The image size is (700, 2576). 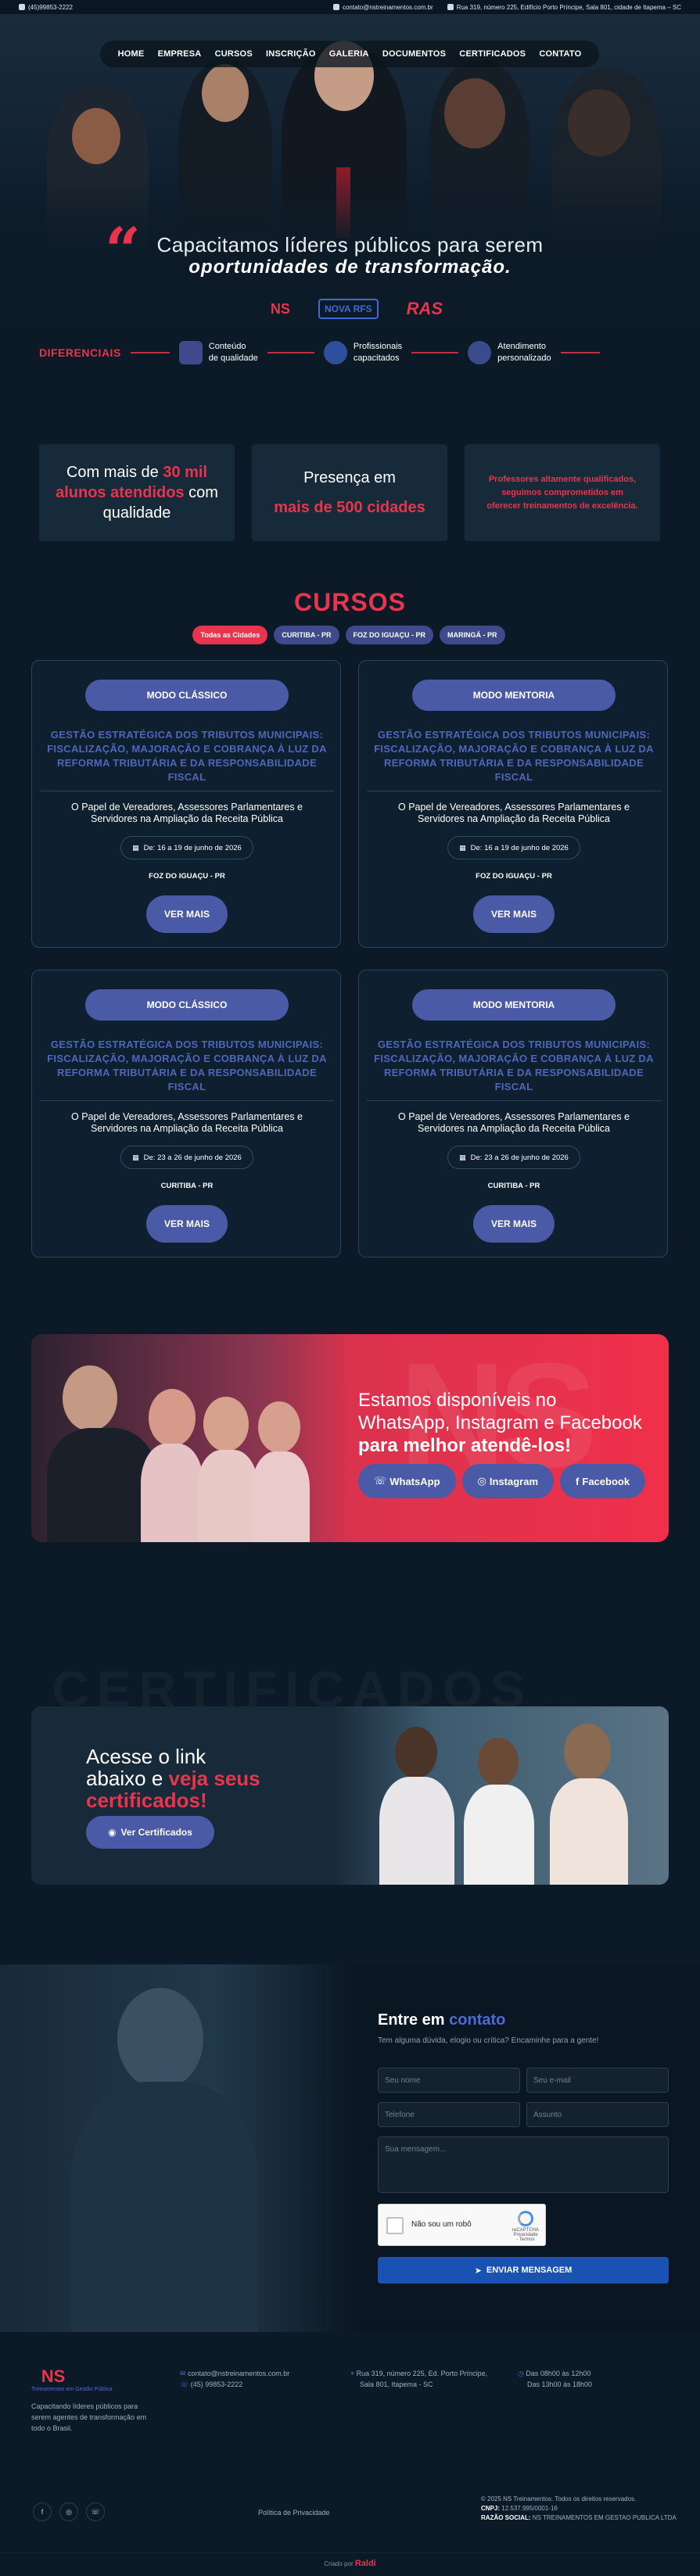 What do you see at coordinates (353, 2373) in the screenshot?
I see `location-icon: ⌖` at bounding box center [353, 2373].